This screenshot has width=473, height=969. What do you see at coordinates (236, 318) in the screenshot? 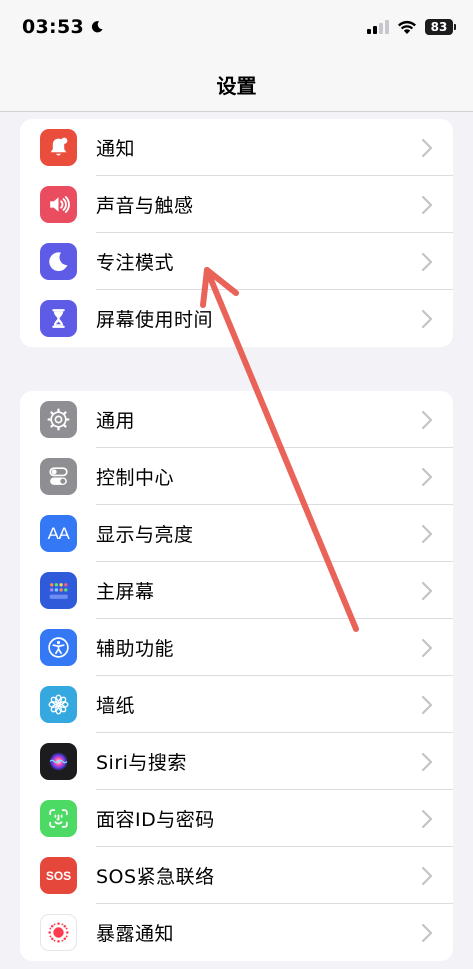
I see `settings-row-screen-time: 屏幕使用时间` at bounding box center [236, 318].